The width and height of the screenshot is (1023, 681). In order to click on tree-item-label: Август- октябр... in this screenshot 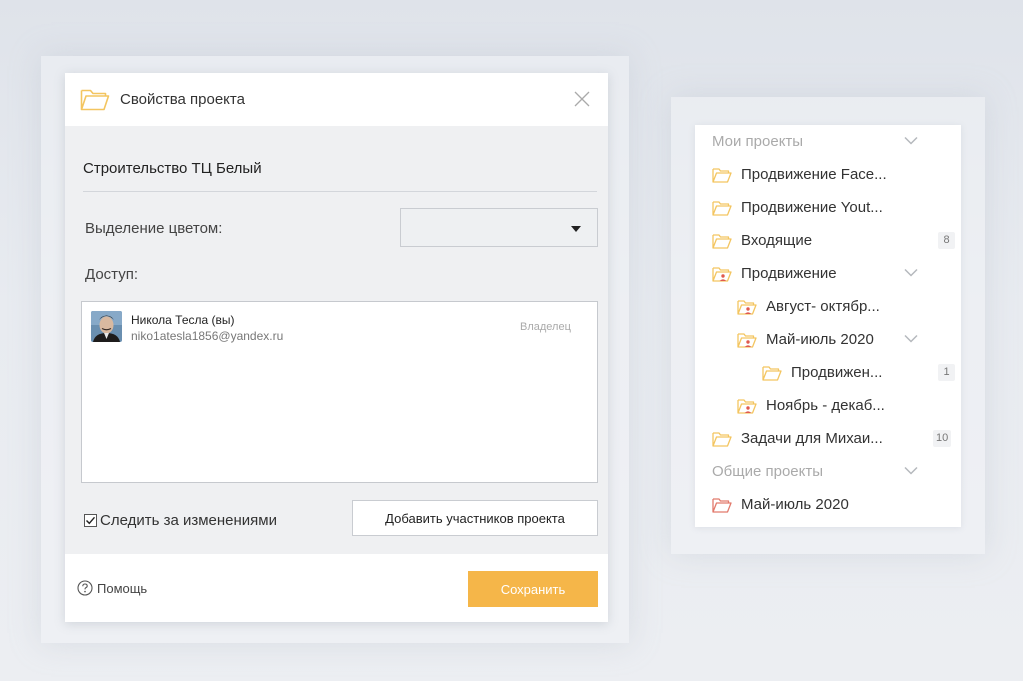, I will do `click(823, 306)`.